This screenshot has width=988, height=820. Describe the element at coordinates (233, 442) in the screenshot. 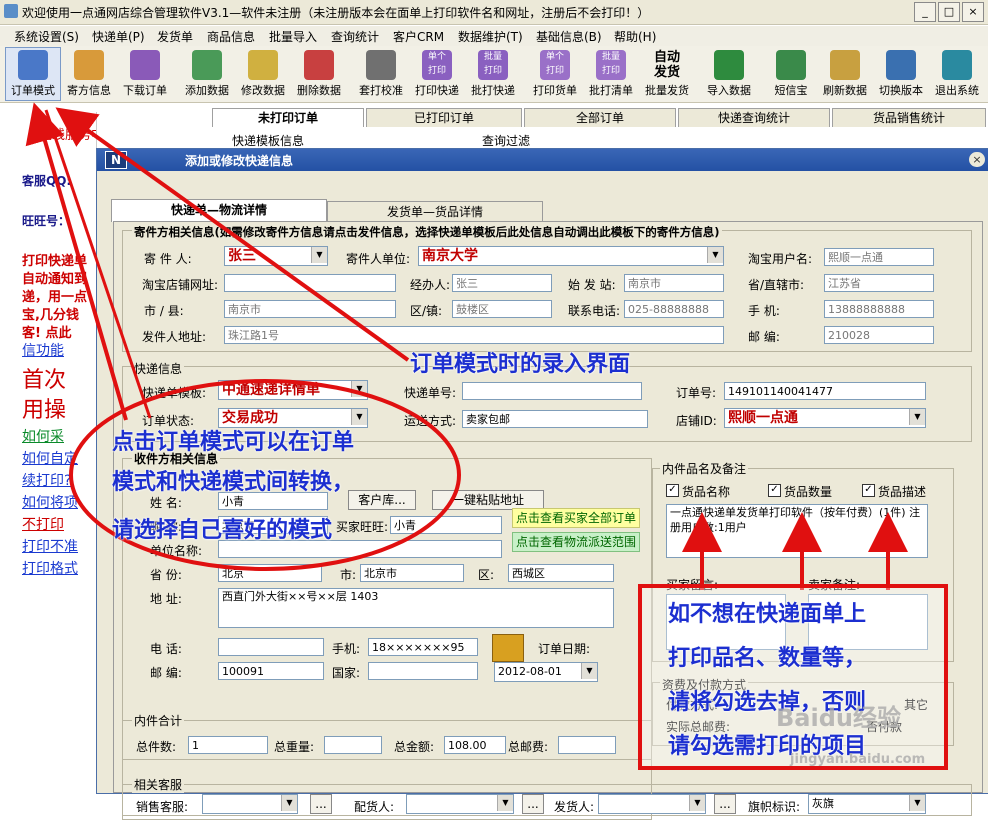

I see `toggle-annotation-line: 点击订单模式可以在订单` at that location.